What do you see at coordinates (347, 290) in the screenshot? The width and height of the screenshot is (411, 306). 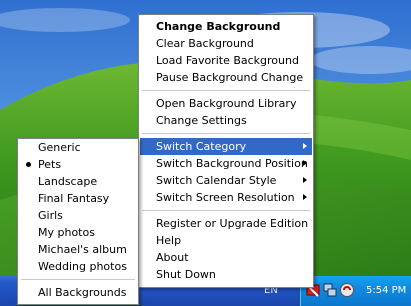 I see `security-alert-icon` at bounding box center [347, 290].